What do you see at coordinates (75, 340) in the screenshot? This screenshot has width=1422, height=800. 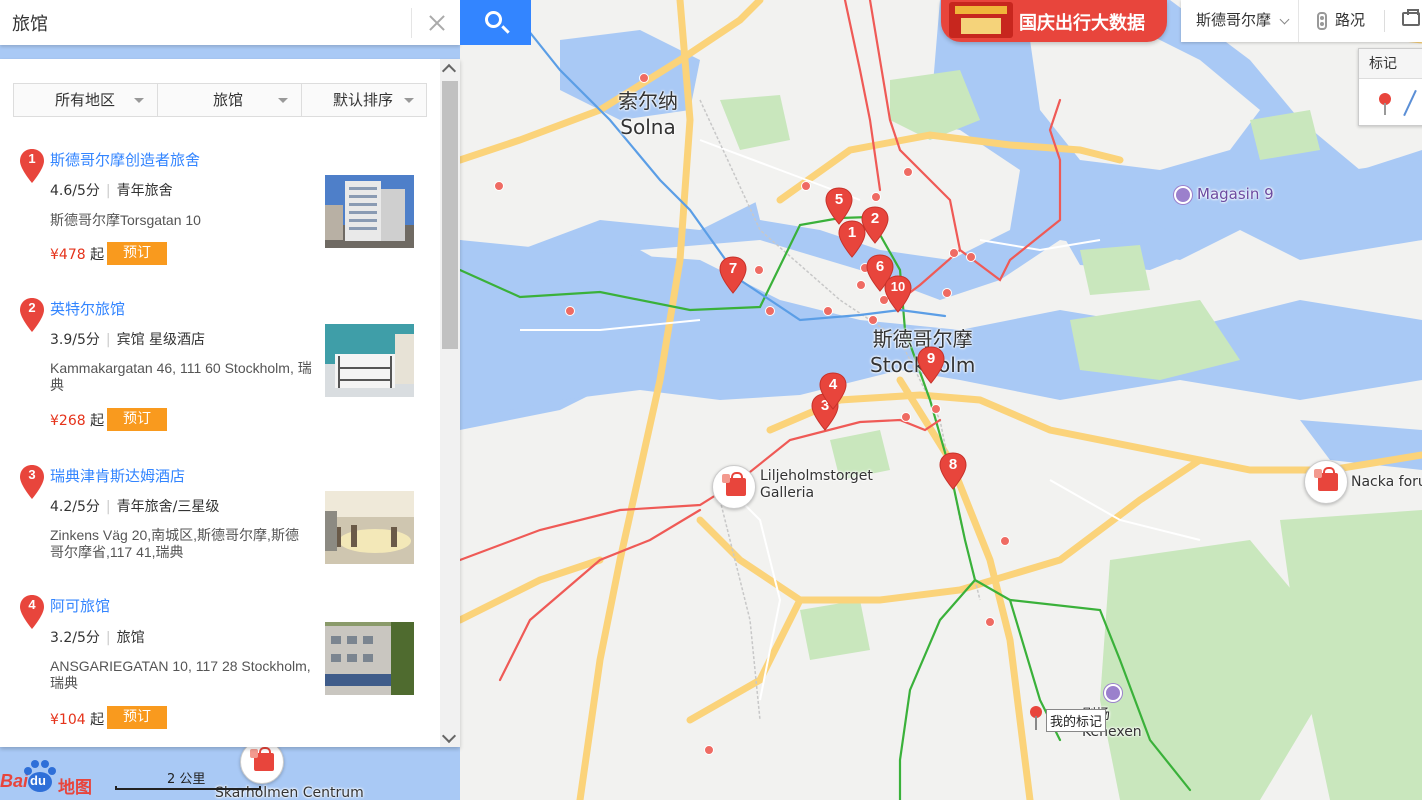 I see `result-rating: 3.9/5分` at bounding box center [75, 340].